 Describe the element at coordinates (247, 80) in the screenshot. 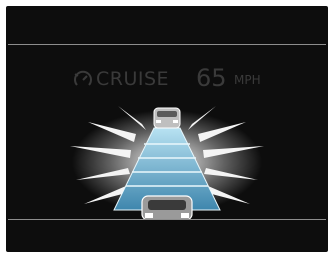

I see `speed-unit: MPH` at that location.